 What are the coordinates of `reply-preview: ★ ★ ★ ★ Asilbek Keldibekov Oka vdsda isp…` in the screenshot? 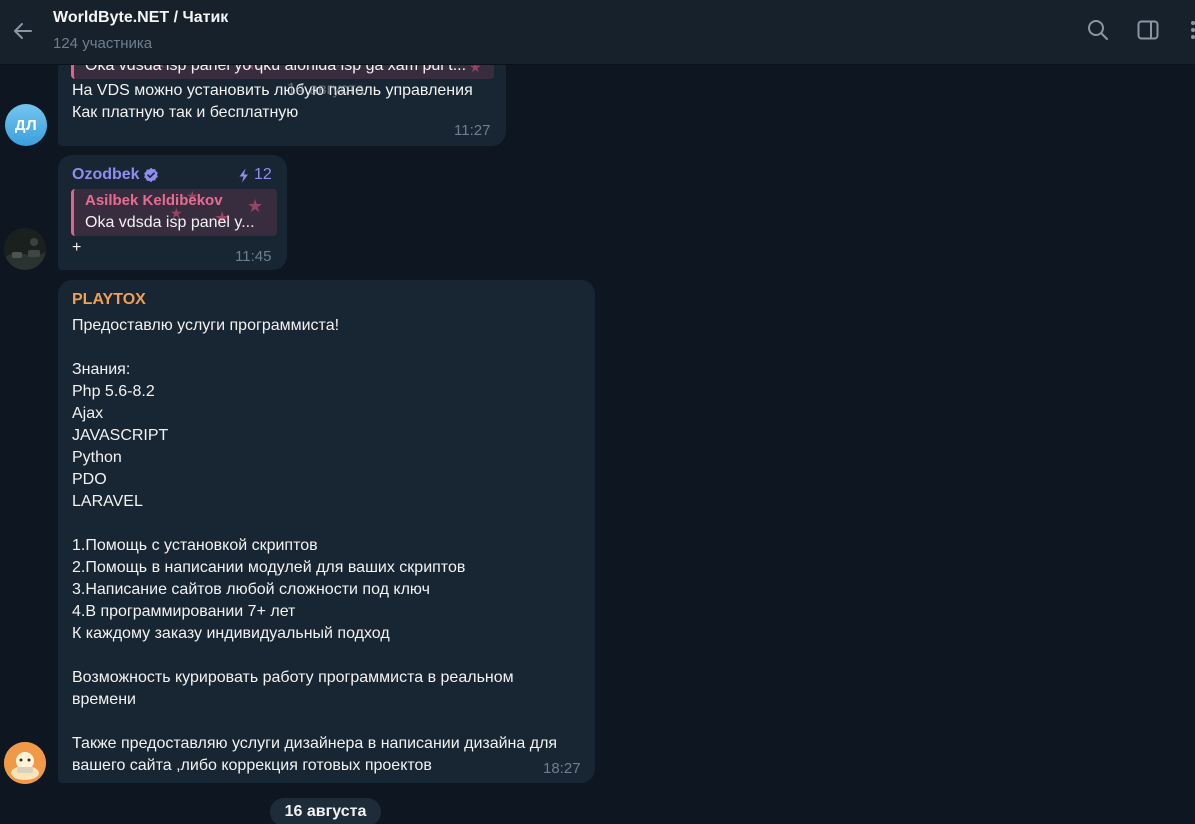 It's located at (174, 212).